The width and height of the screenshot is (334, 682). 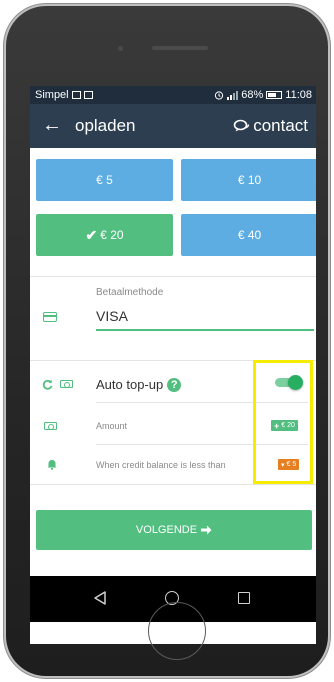 What do you see at coordinates (244, 598) in the screenshot?
I see `nav-recent-apps-icon` at bounding box center [244, 598].